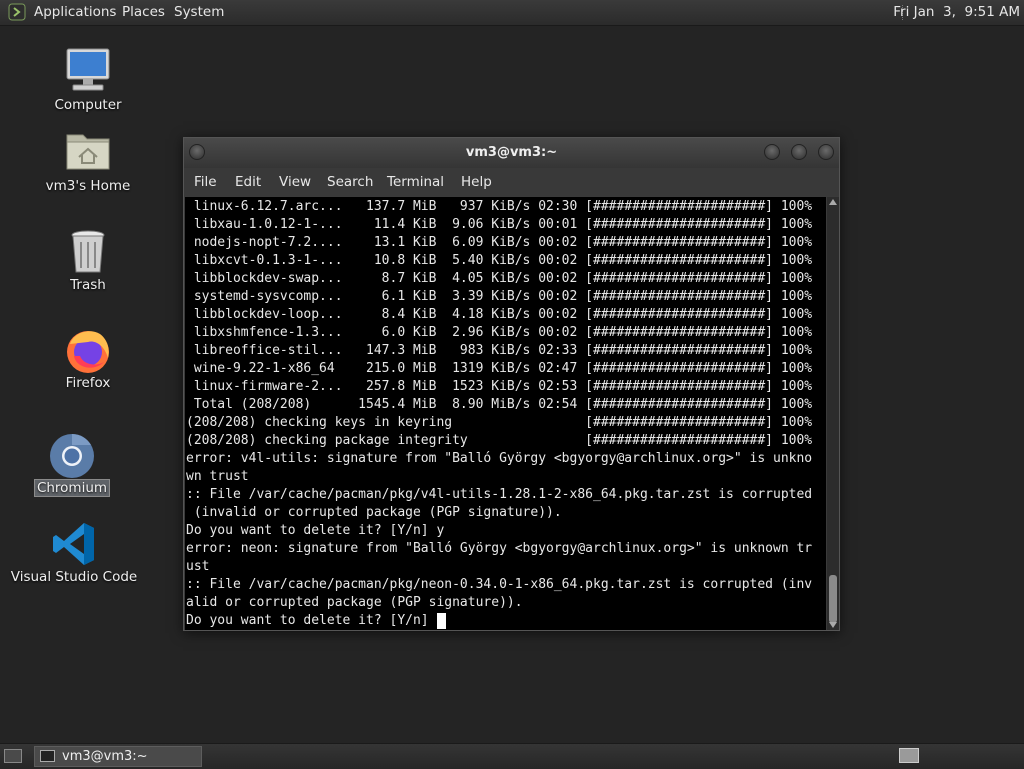  I want to click on desktop-icon-label: Trash, so click(88, 285).